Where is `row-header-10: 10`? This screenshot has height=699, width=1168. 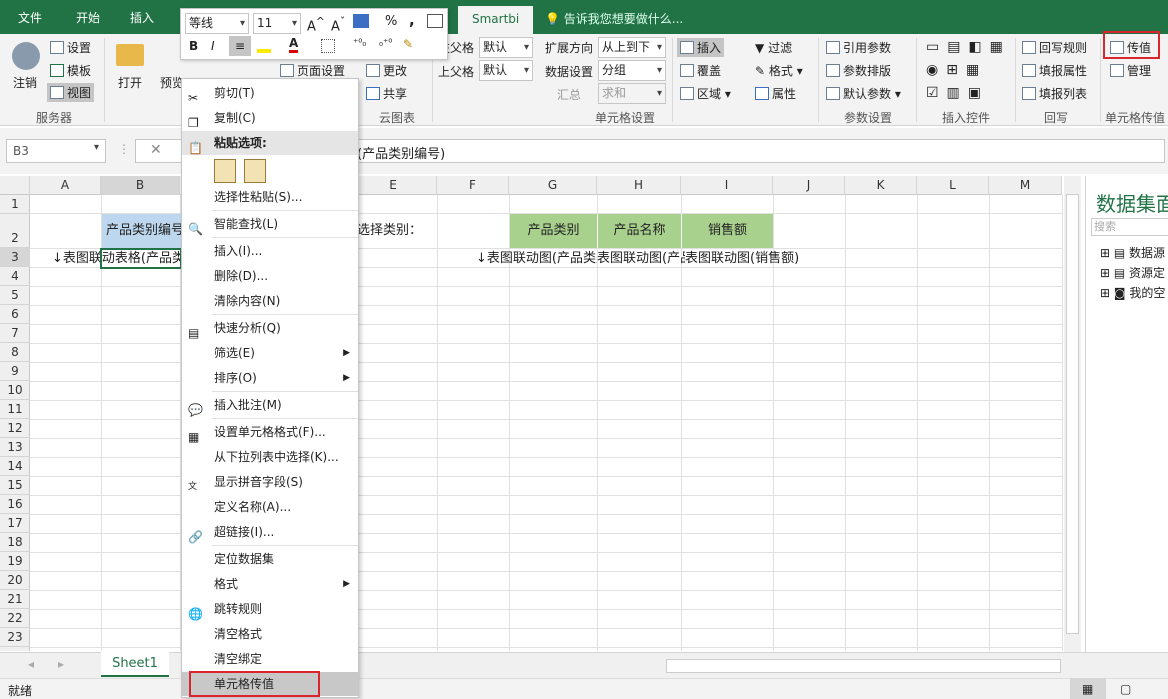
row-header-10: 10 is located at coordinates (15, 390).